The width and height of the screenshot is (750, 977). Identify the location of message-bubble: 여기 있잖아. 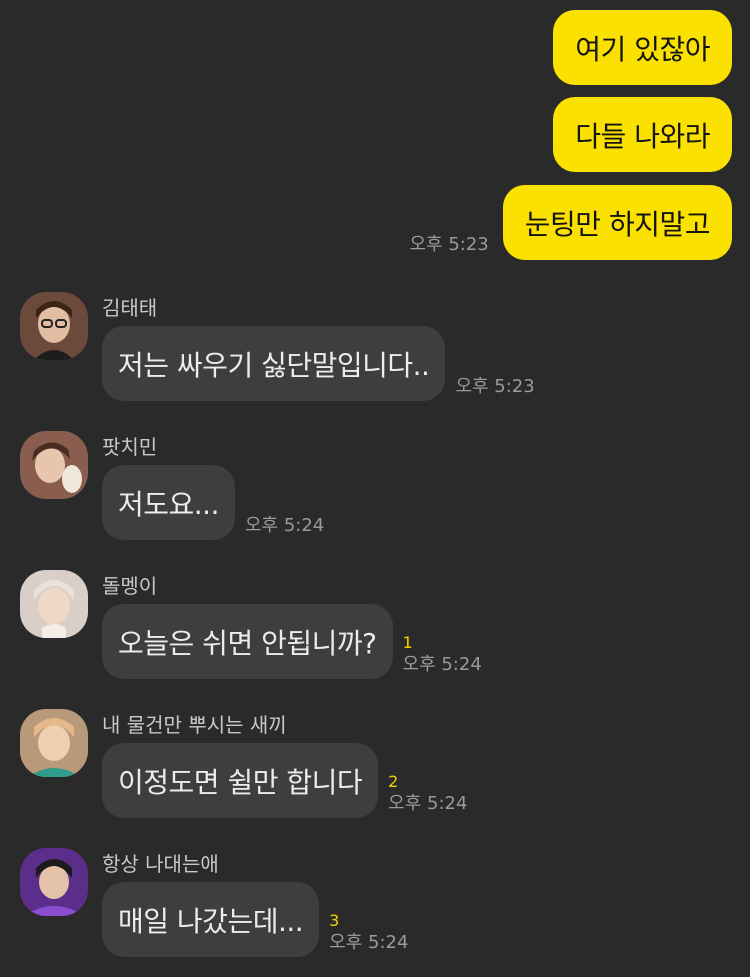
(642, 47).